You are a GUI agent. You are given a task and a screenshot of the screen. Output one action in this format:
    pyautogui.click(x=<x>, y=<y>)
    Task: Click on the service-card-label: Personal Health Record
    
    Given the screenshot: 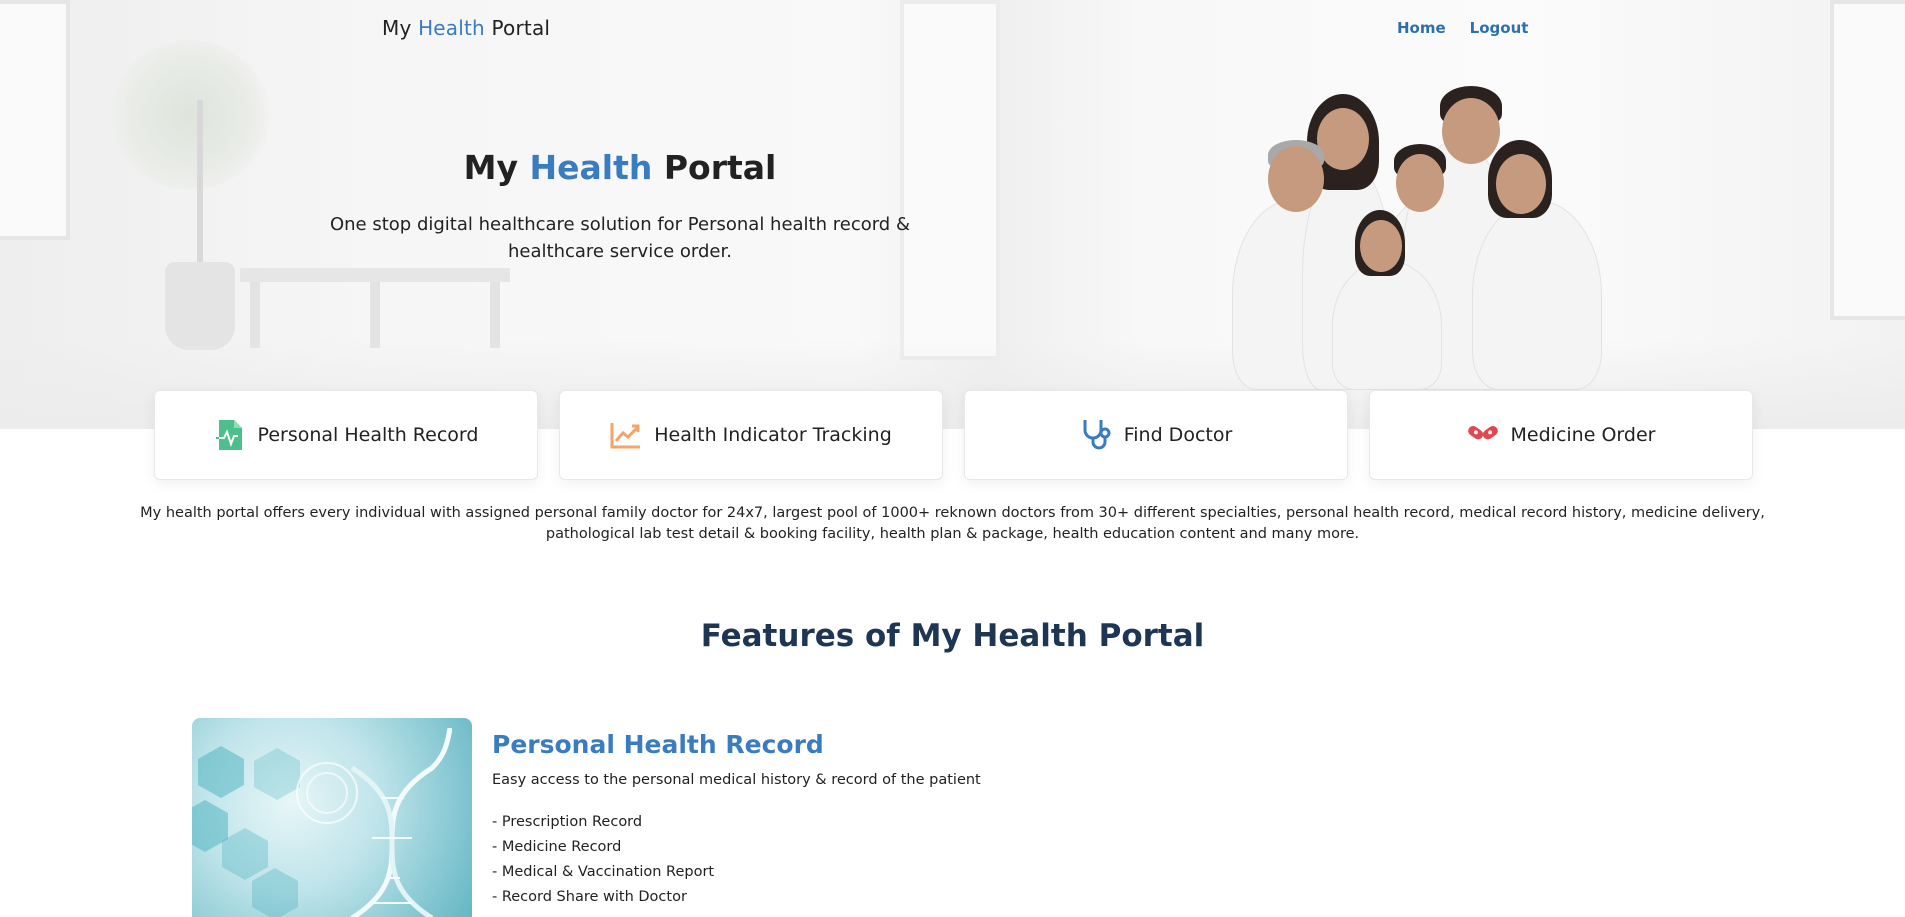 What is the action you would take?
    pyautogui.click(x=368, y=435)
    